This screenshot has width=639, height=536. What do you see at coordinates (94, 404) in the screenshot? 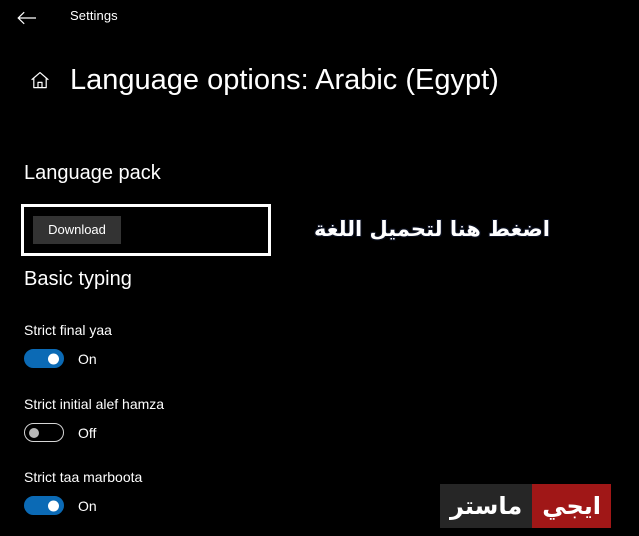
I see `setting-label: Strict initial alef hamza` at bounding box center [94, 404].